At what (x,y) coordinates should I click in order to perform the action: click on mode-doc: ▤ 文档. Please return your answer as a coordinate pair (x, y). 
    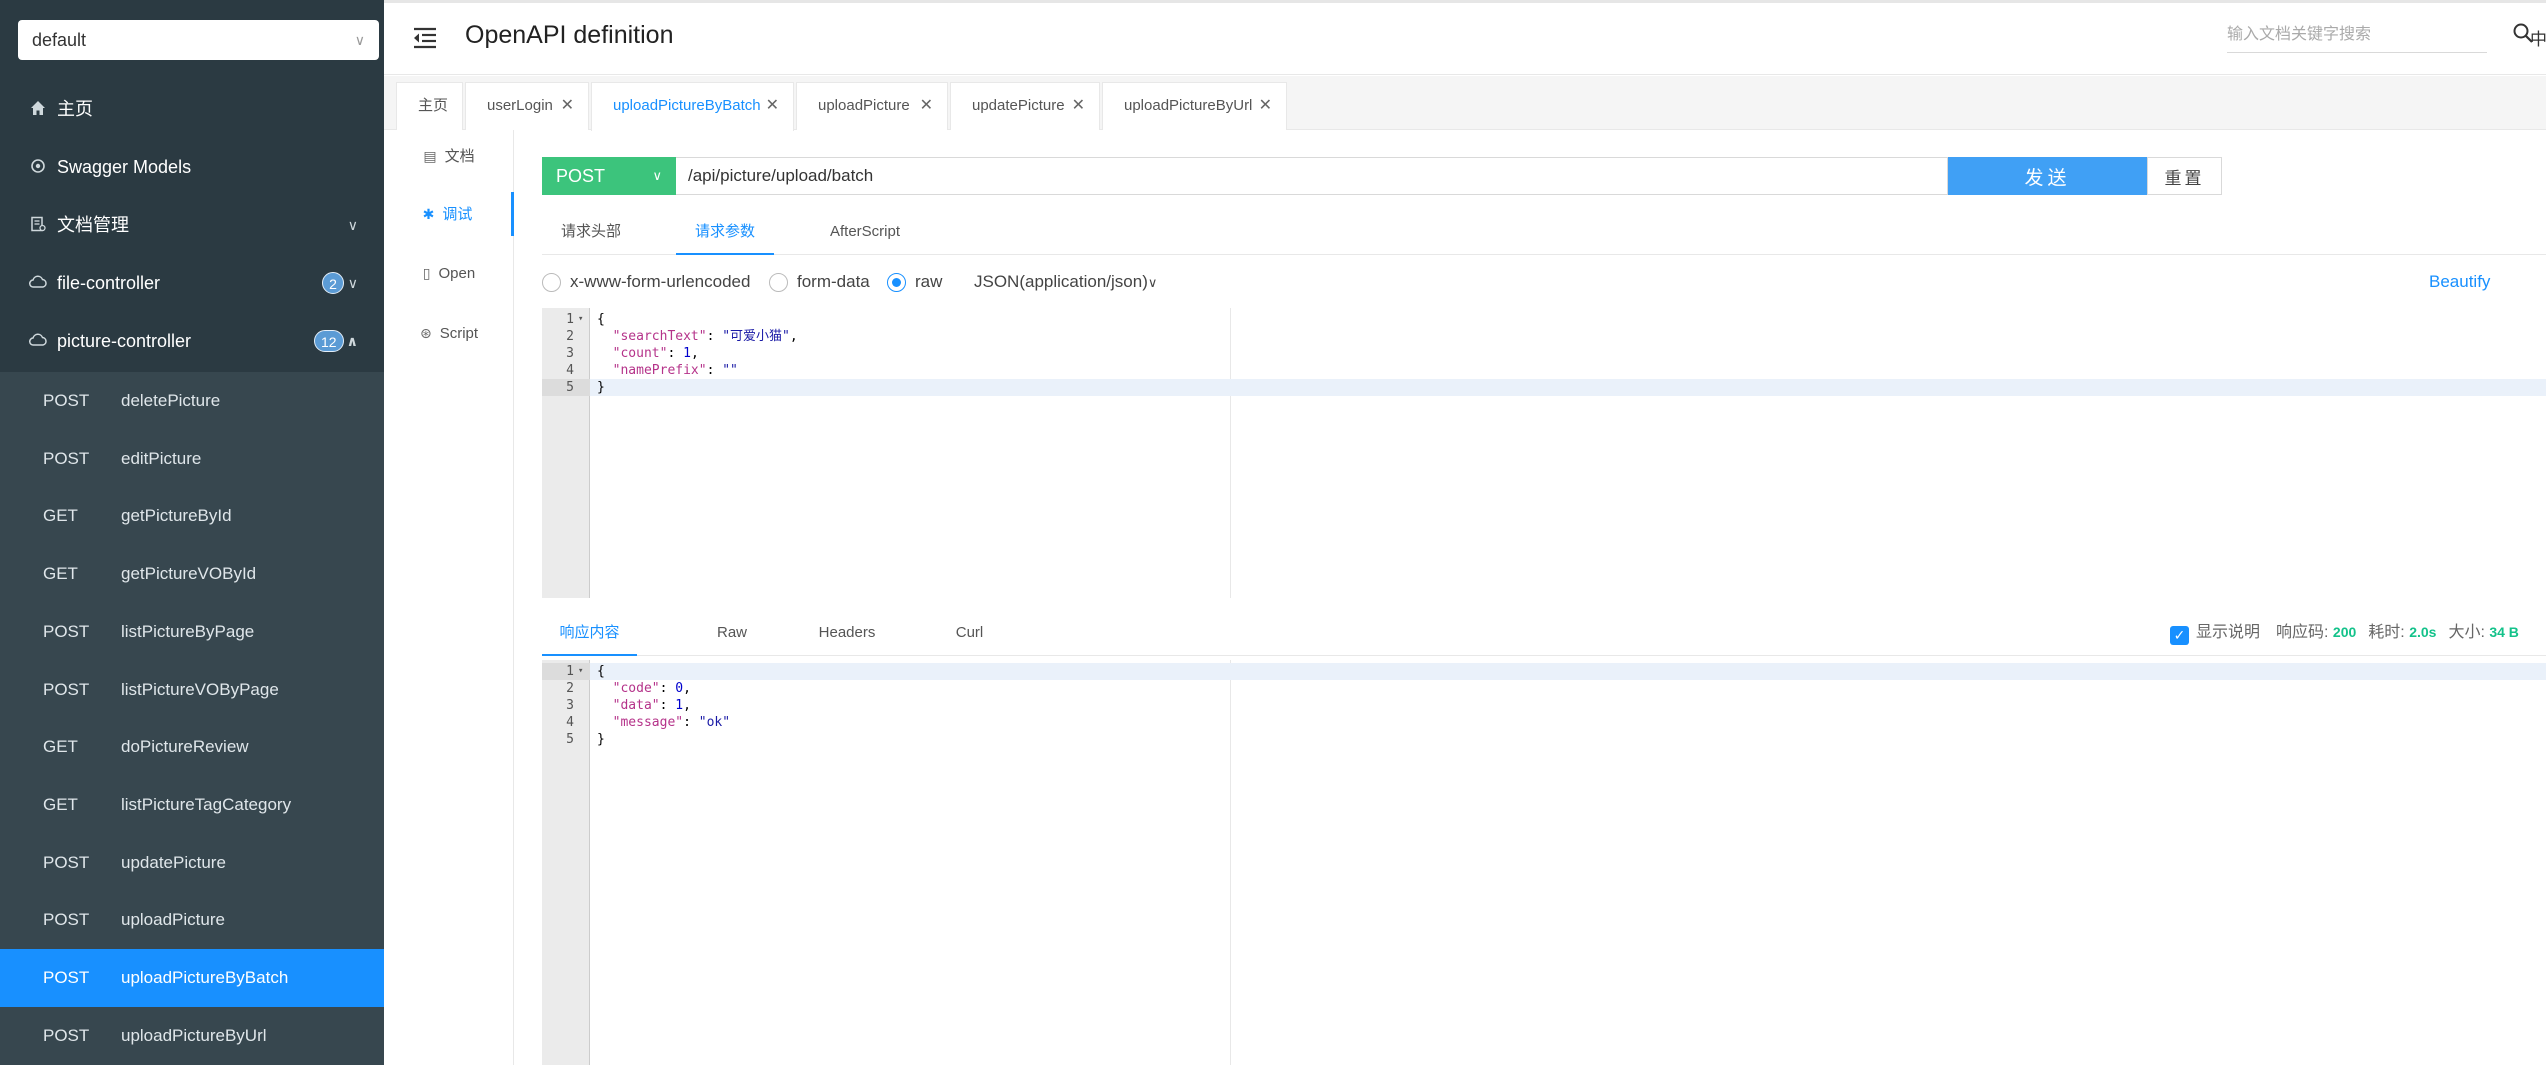
    Looking at the image, I should click on (449, 156).